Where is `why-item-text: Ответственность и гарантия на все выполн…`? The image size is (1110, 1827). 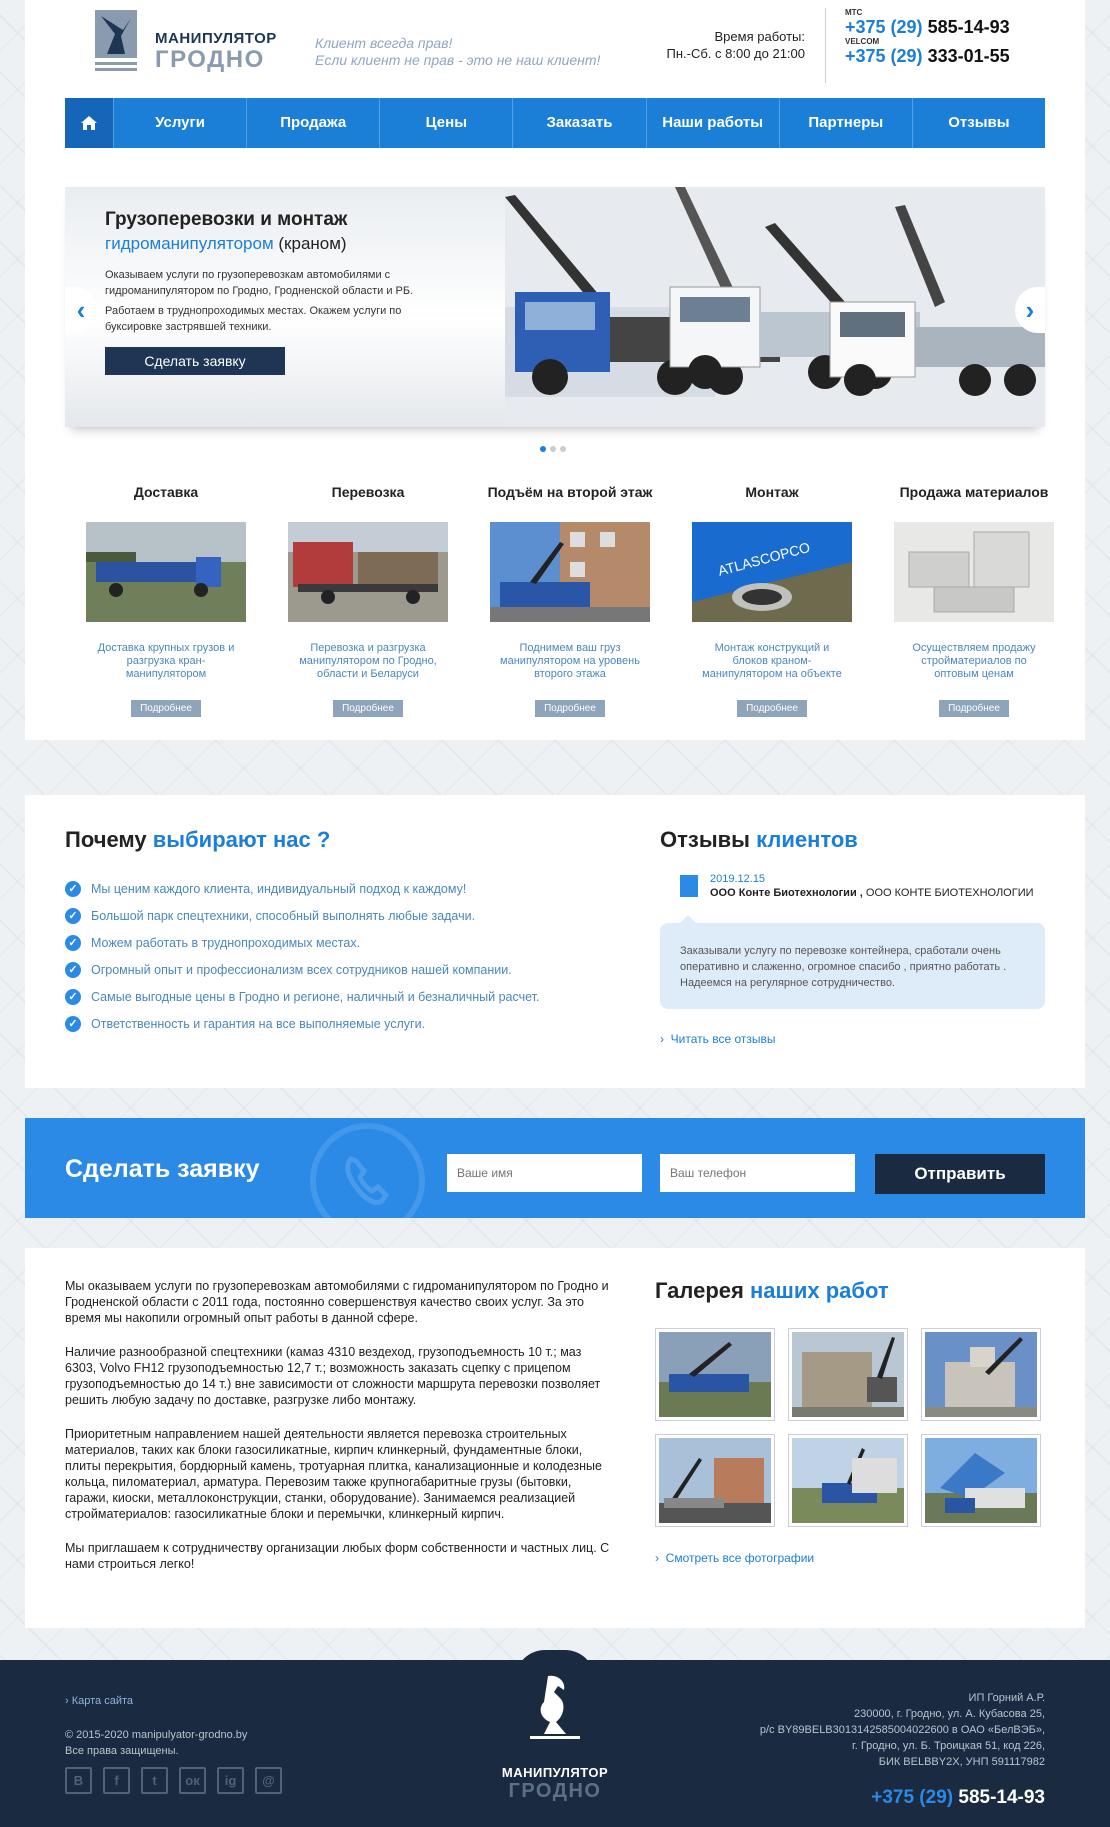
why-item-text: Ответственность и гарантия на все выполн… is located at coordinates (258, 1023).